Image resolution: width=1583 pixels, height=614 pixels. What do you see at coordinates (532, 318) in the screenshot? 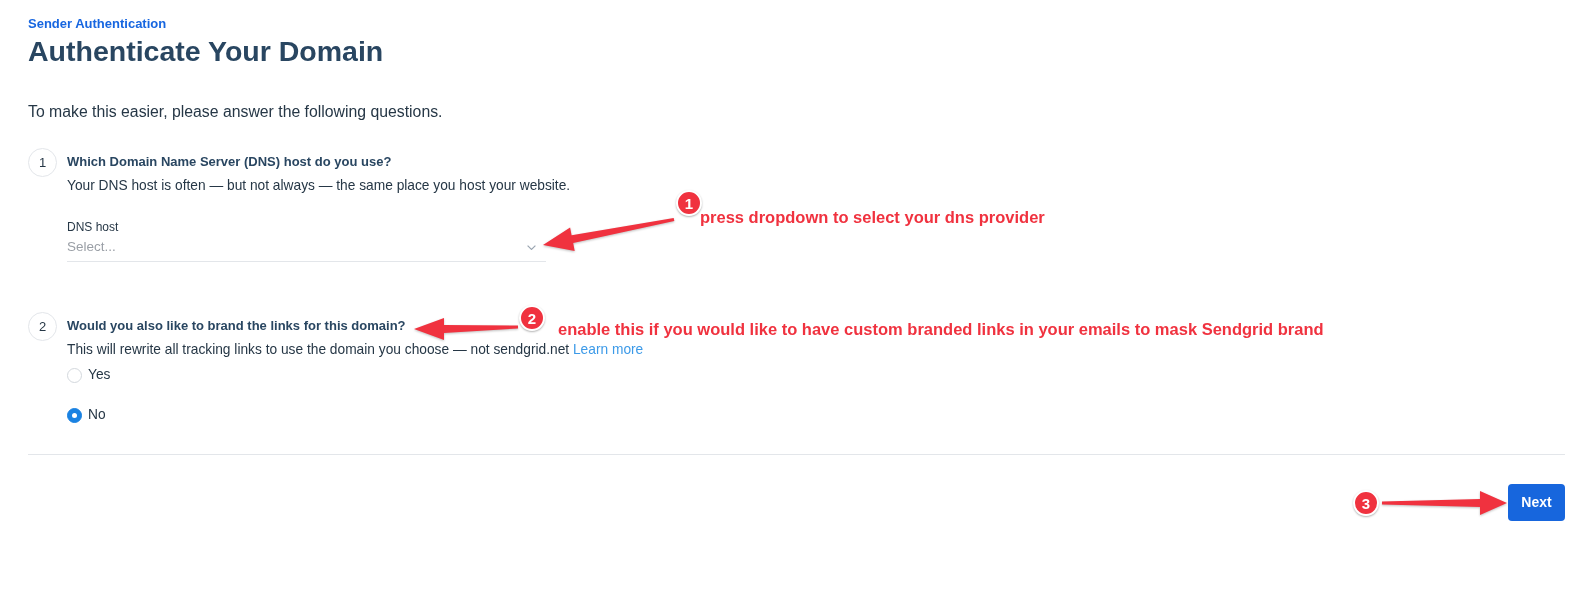
I see `annotation-badge: 2` at bounding box center [532, 318].